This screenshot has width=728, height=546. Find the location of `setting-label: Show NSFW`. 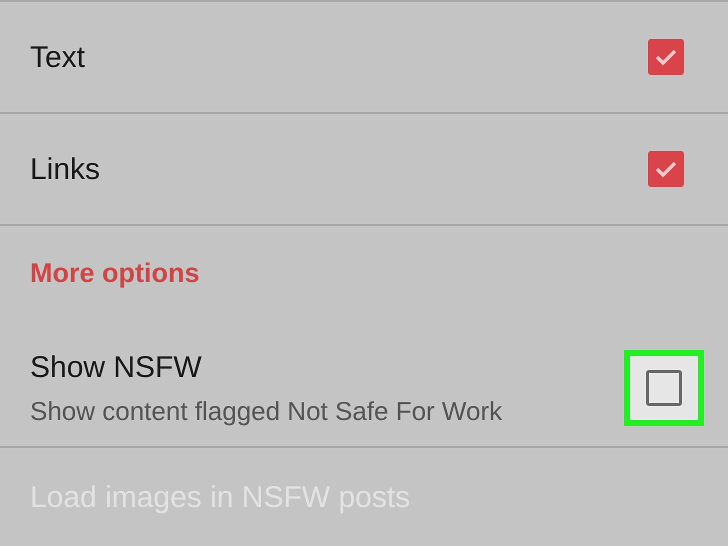

setting-label: Show NSFW is located at coordinates (116, 368).